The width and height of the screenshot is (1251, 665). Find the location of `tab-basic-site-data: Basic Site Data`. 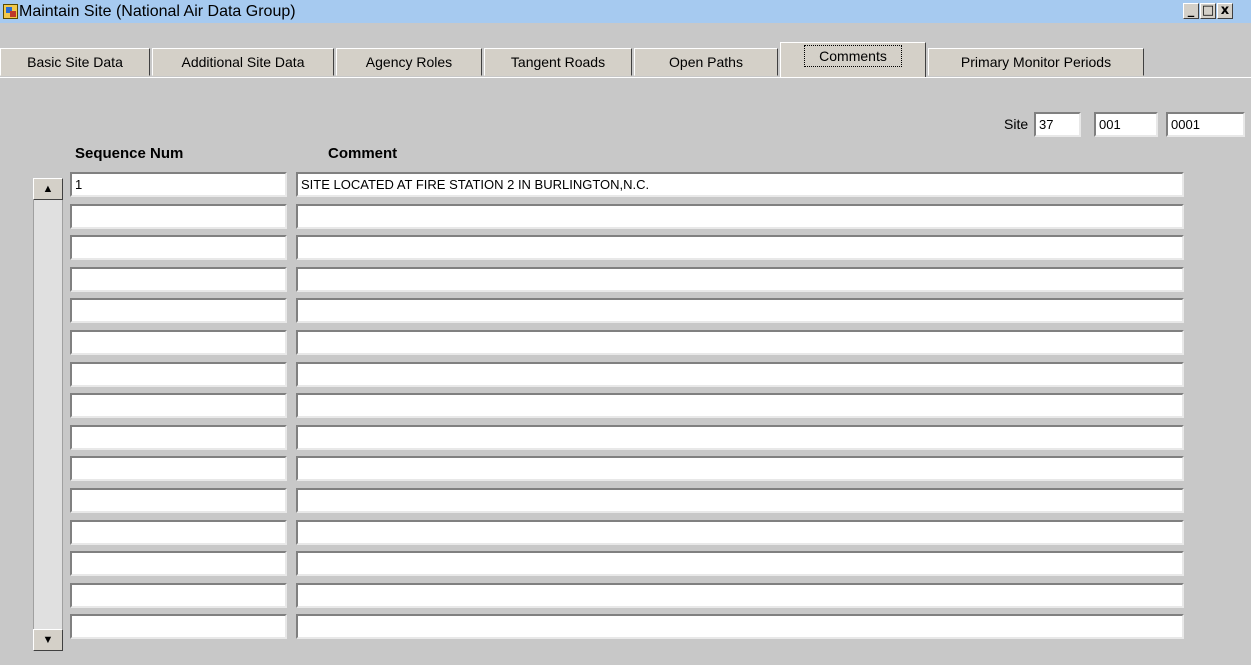

tab-basic-site-data: Basic Site Data is located at coordinates (75, 62).